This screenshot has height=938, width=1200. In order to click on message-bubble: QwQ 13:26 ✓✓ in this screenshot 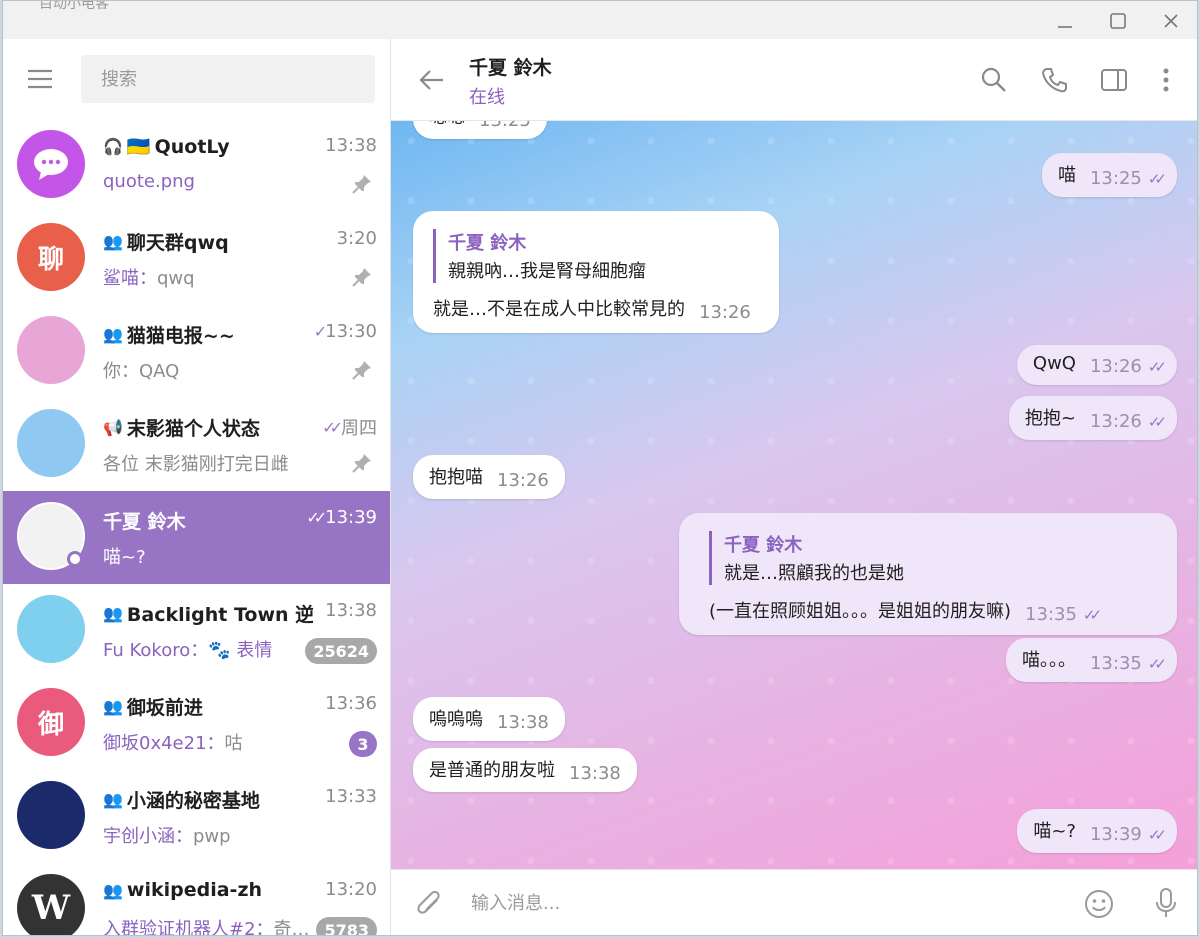, I will do `click(1096, 365)`.